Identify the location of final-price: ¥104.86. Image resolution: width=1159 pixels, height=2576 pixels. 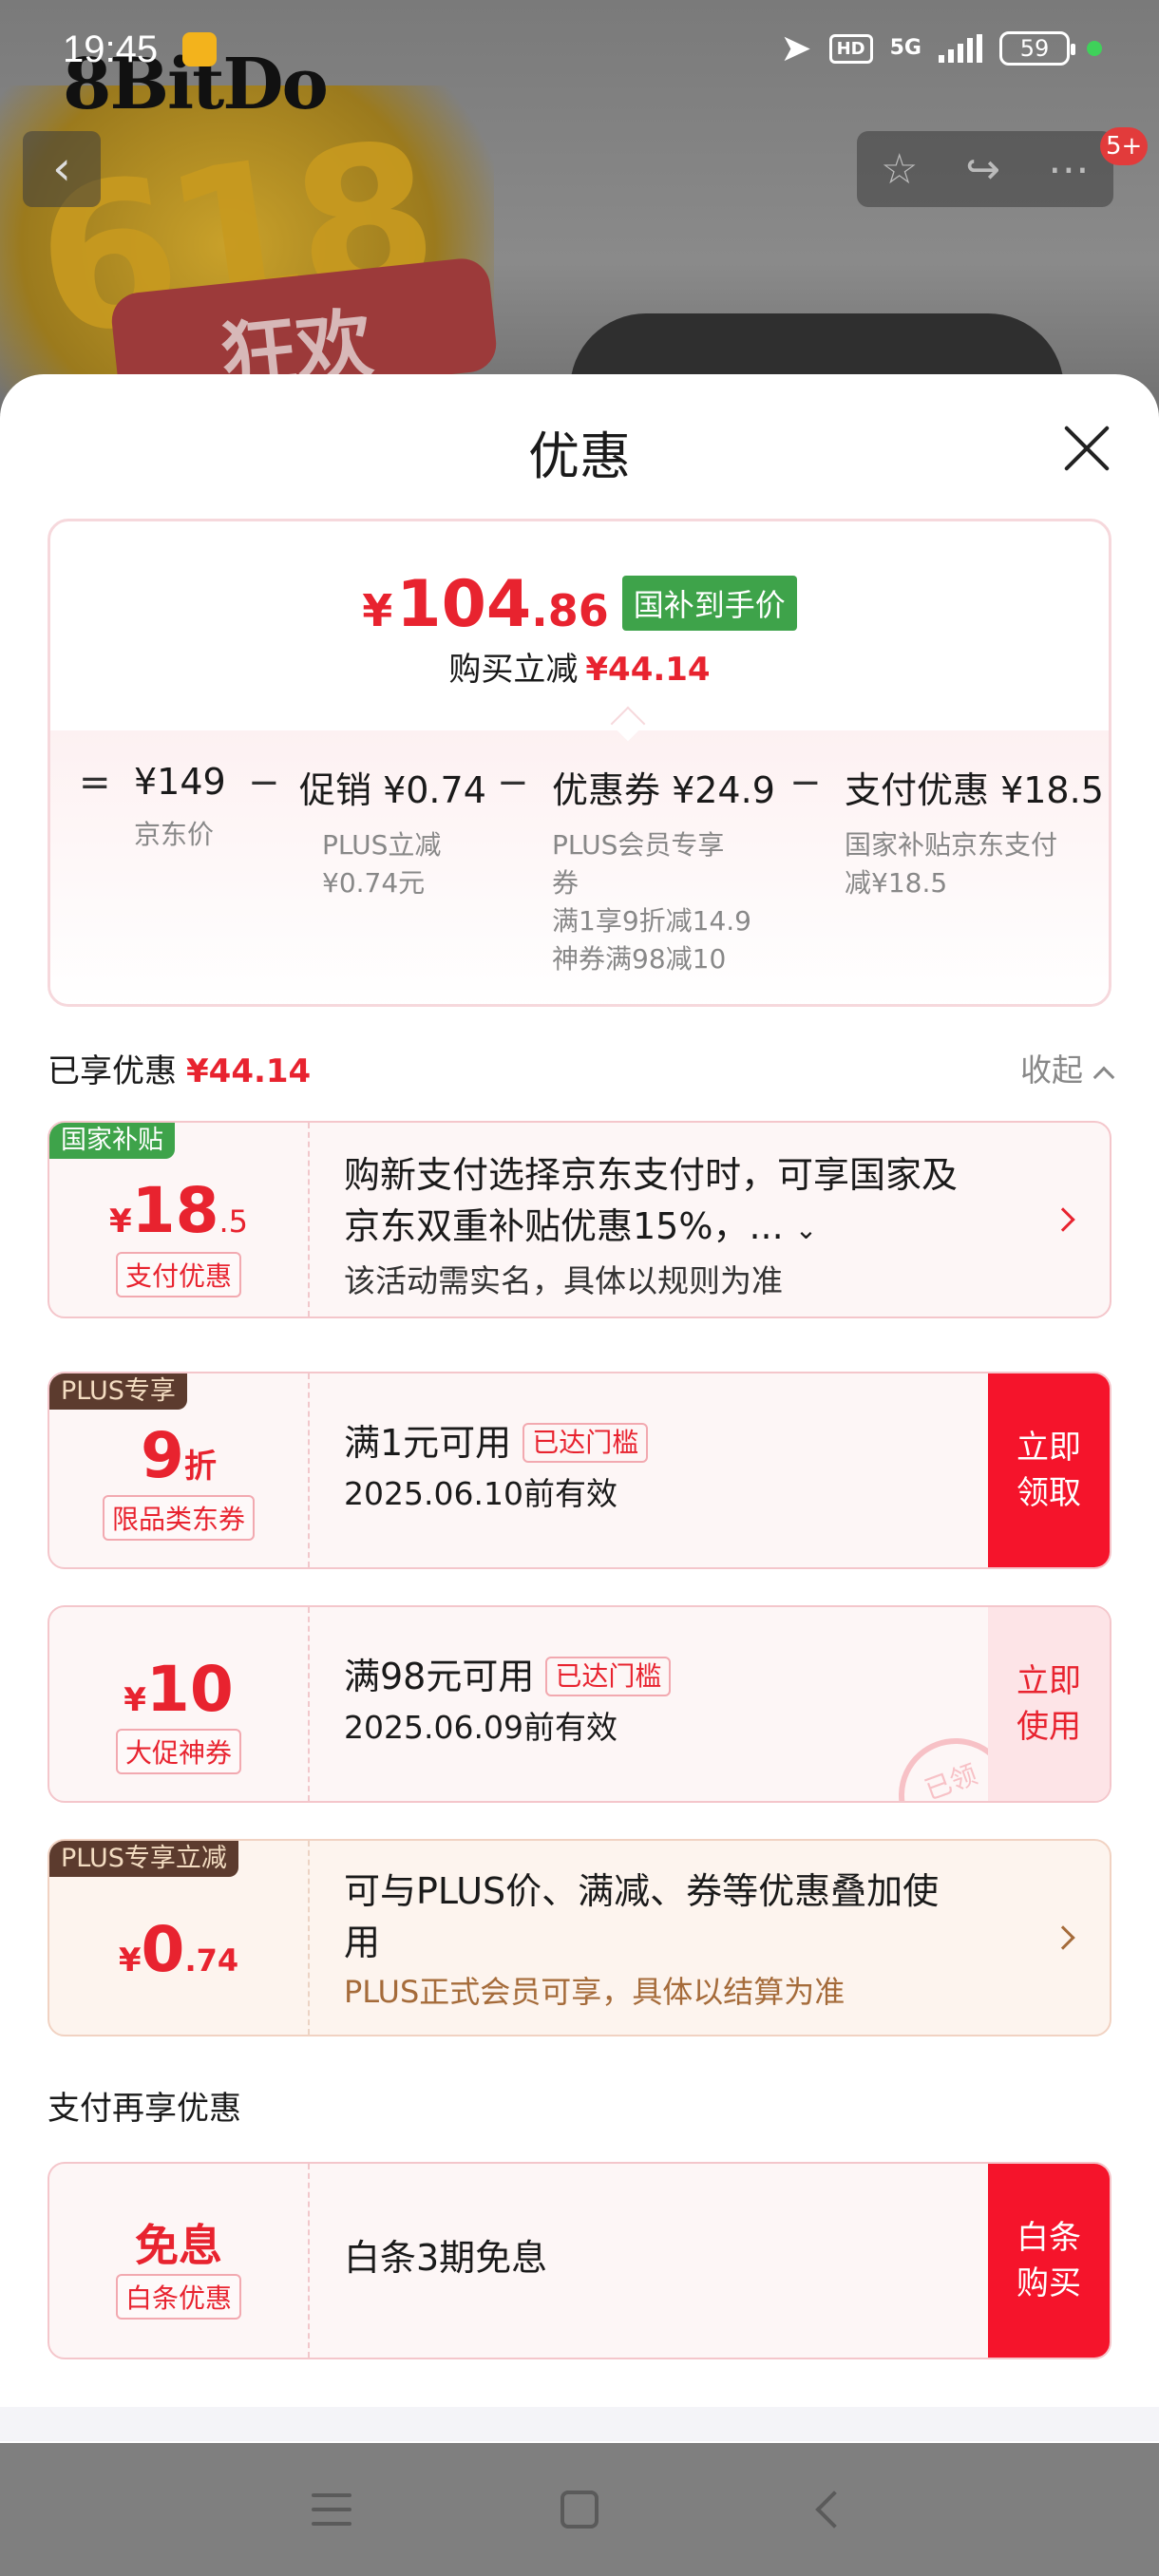
(485, 604).